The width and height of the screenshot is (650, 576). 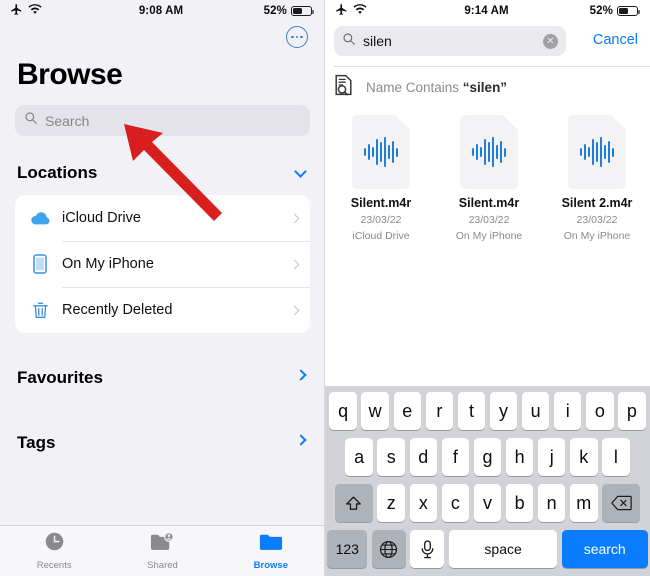 I want to click on file-result-item: Silent.m4r 23/03/22 iCloud Drive, so click(x=381, y=178).